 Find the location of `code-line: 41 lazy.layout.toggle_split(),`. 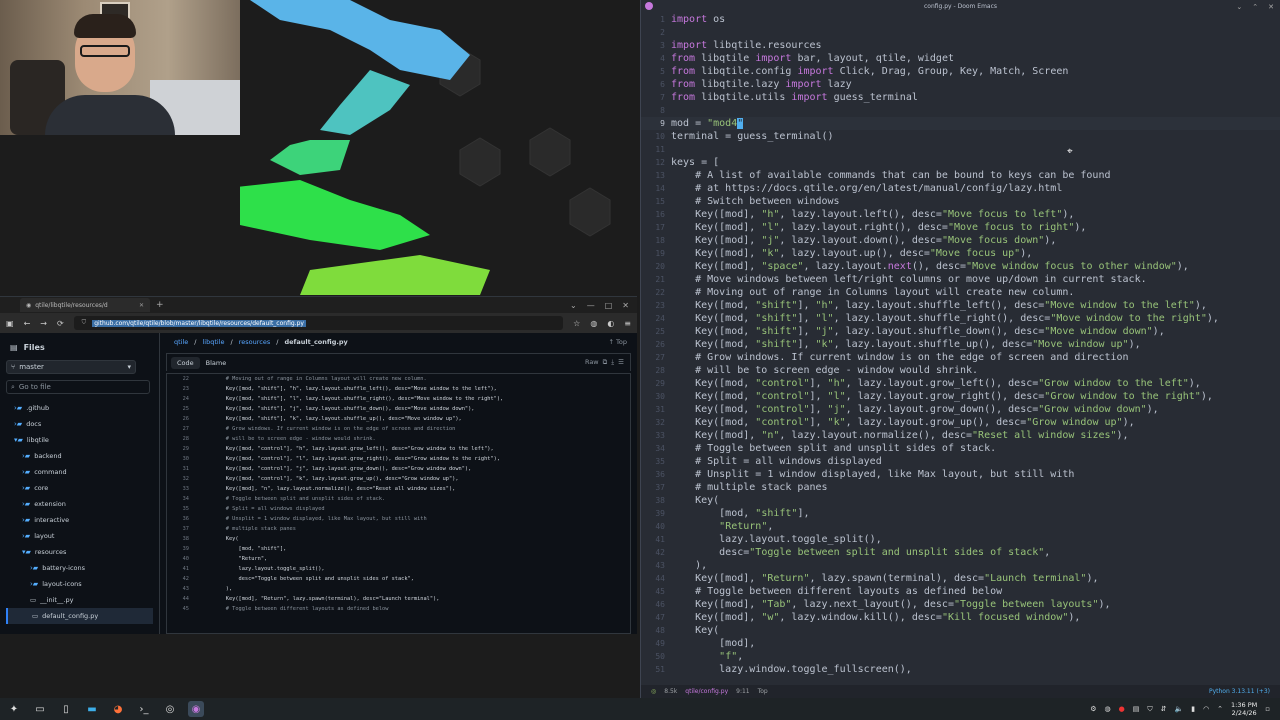

code-line: 41 lazy.layout.toggle_split(), is located at coordinates (768, 539).